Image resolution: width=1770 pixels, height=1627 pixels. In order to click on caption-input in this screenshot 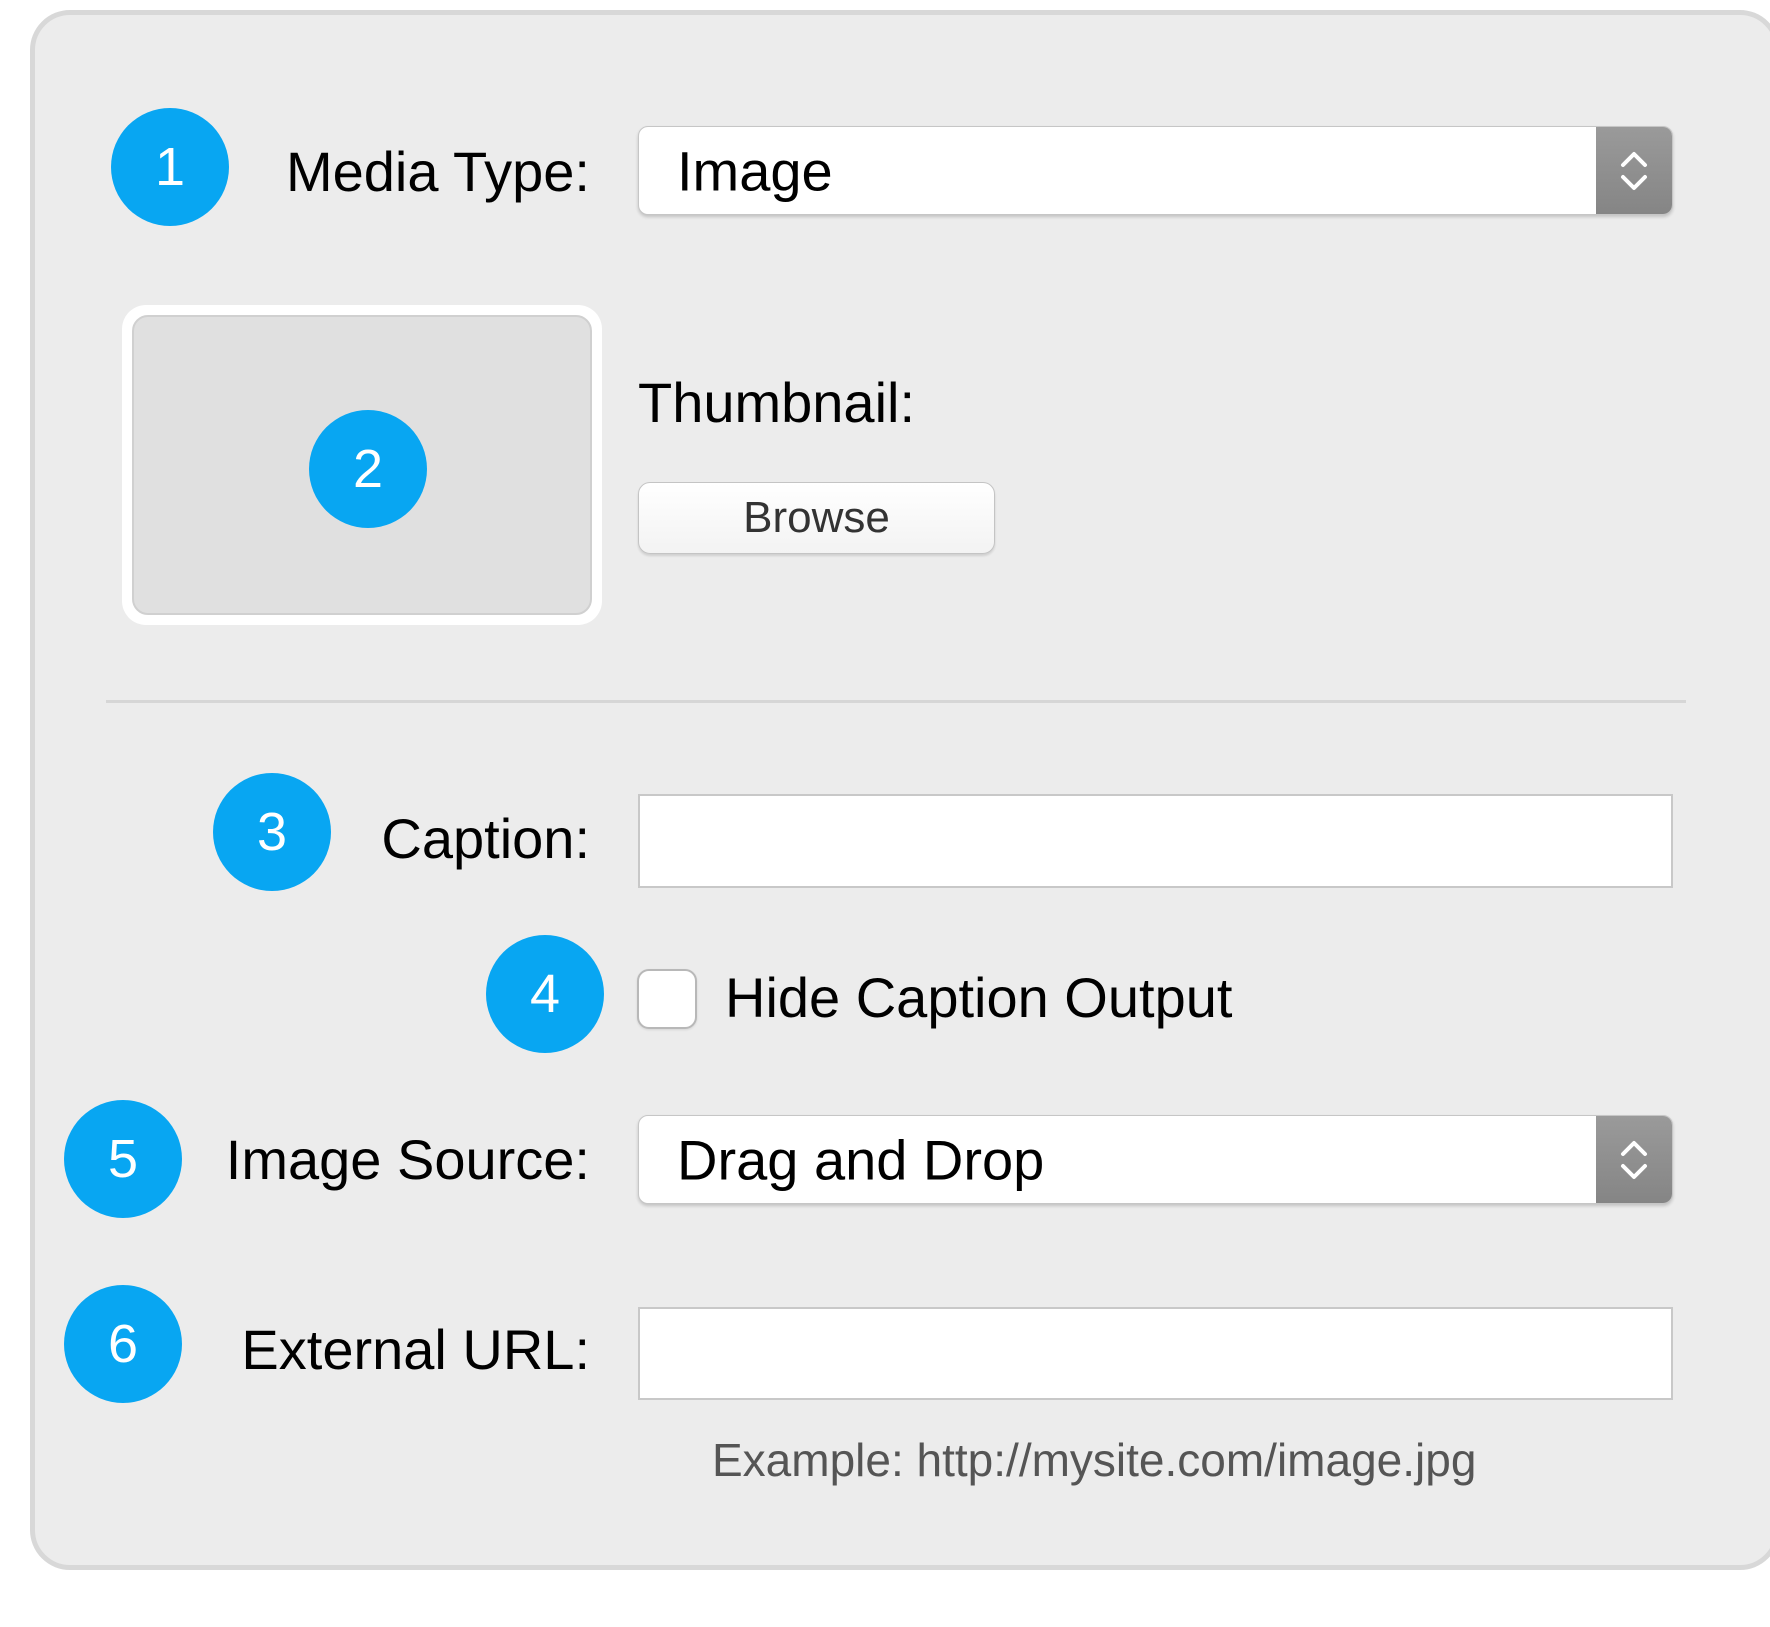, I will do `click(1155, 841)`.